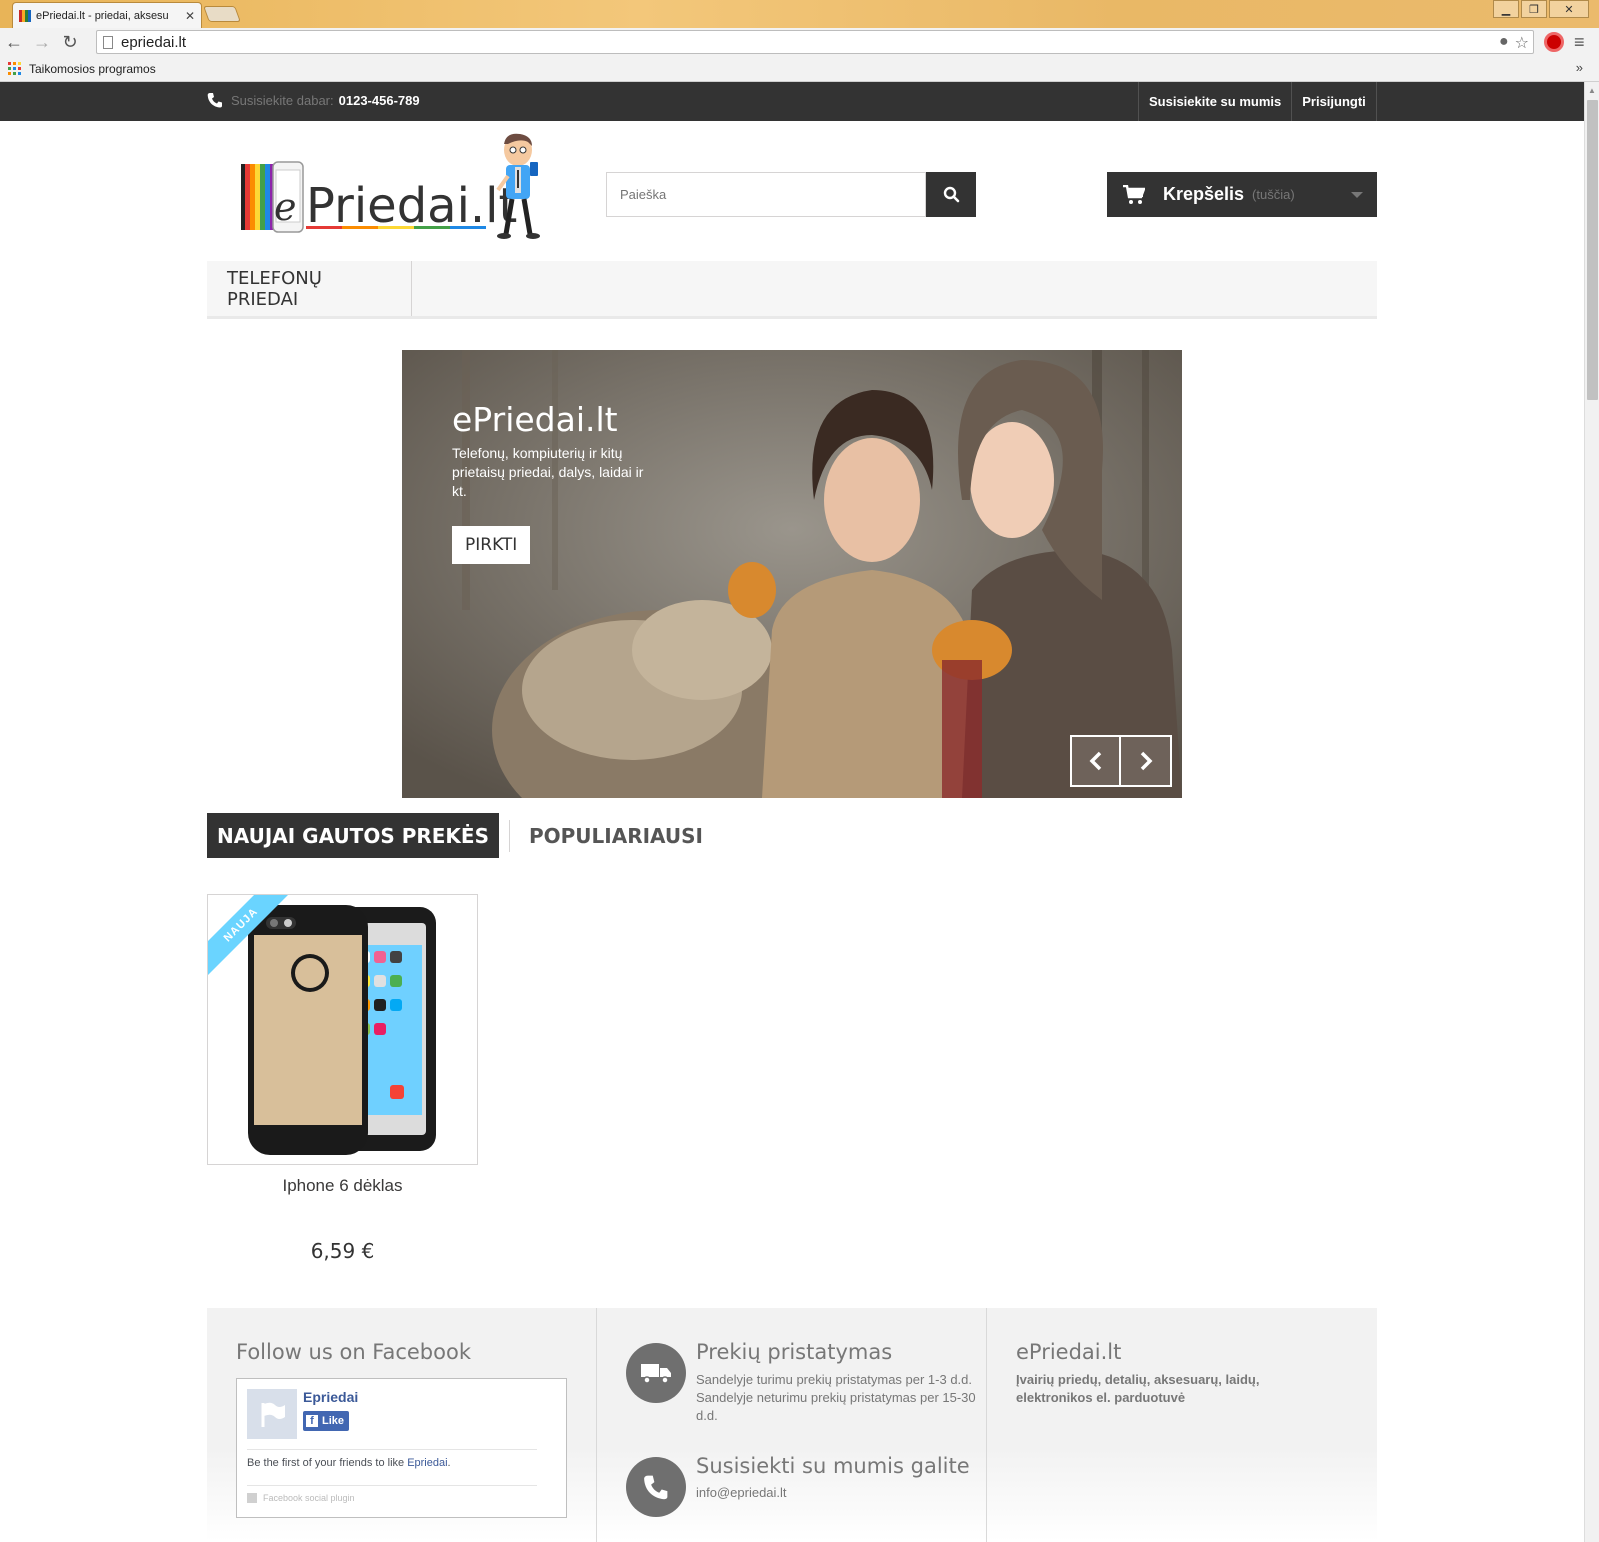 Image resolution: width=1599 pixels, height=1542 pixels. Describe the element at coordinates (1504, 43) in the screenshot. I see `lightbulb-icon: ●` at that location.